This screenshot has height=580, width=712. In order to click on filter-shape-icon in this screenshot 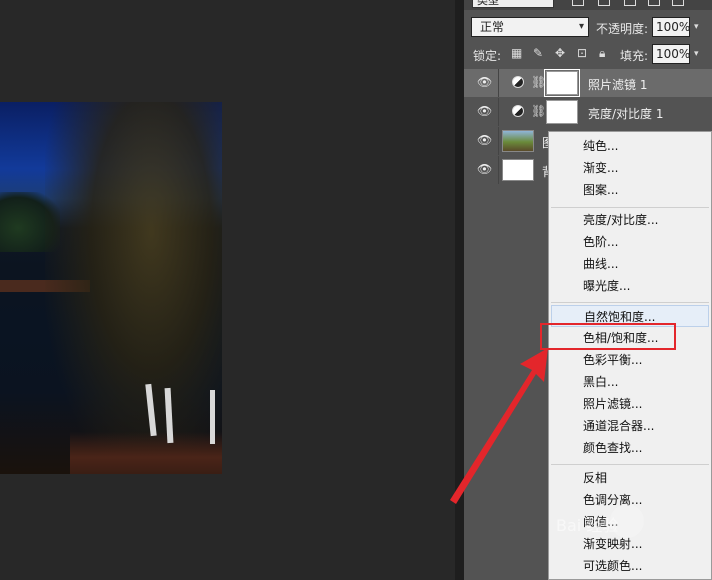, I will do `click(654, 3)`.